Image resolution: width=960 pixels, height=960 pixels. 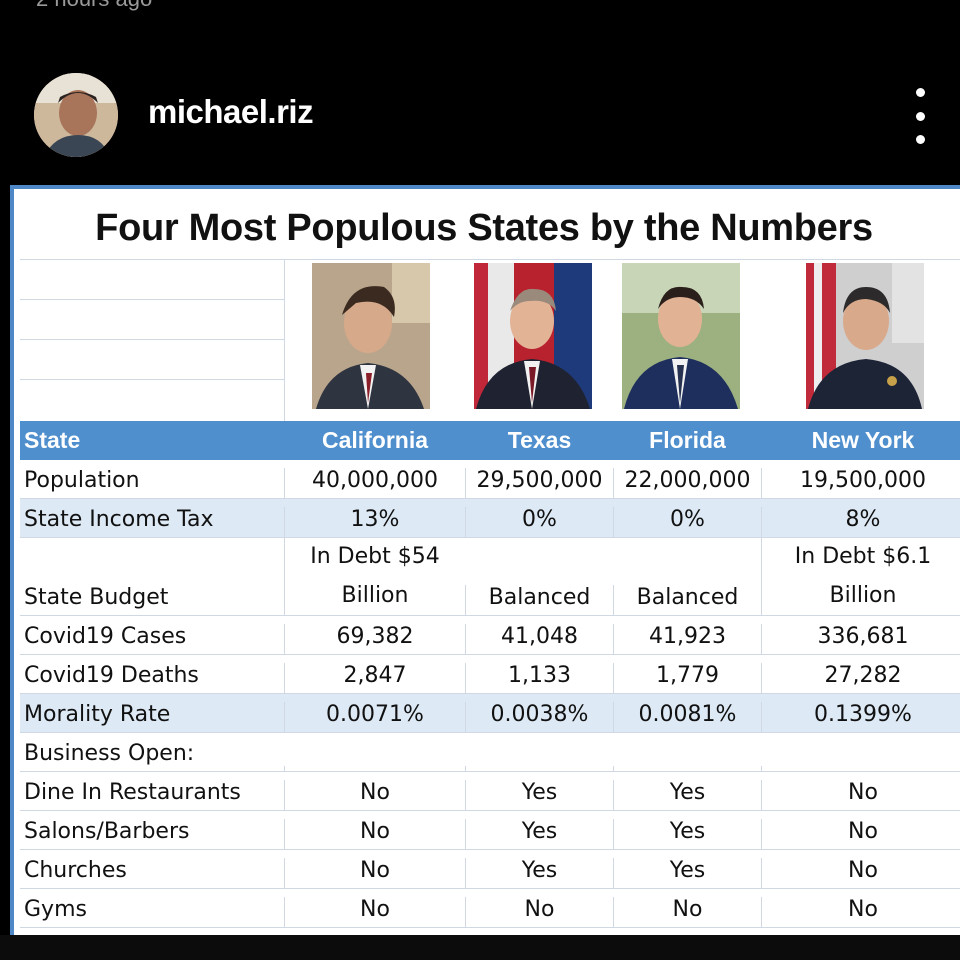 What do you see at coordinates (109, 753) in the screenshot?
I see `row-label: Business Open:` at bounding box center [109, 753].